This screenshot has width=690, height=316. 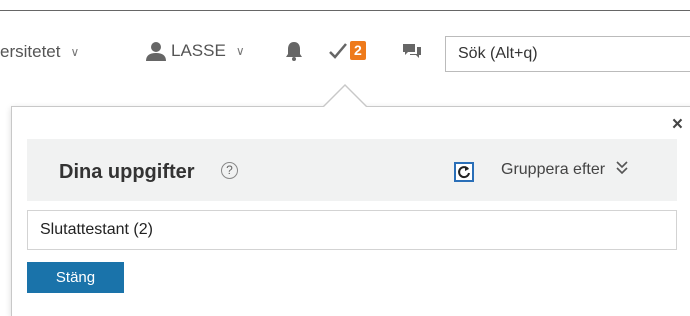 What do you see at coordinates (127, 172) in the screenshot?
I see `panel-title: Dina uppgifter` at bounding box center [127, 172].